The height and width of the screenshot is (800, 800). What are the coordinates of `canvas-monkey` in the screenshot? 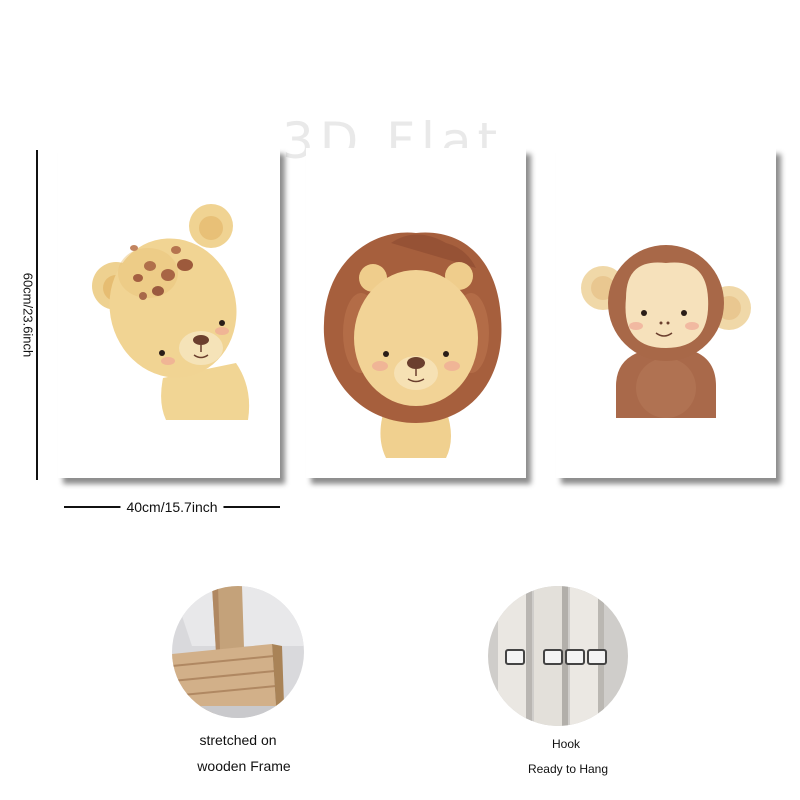 It's located at (666, 313).